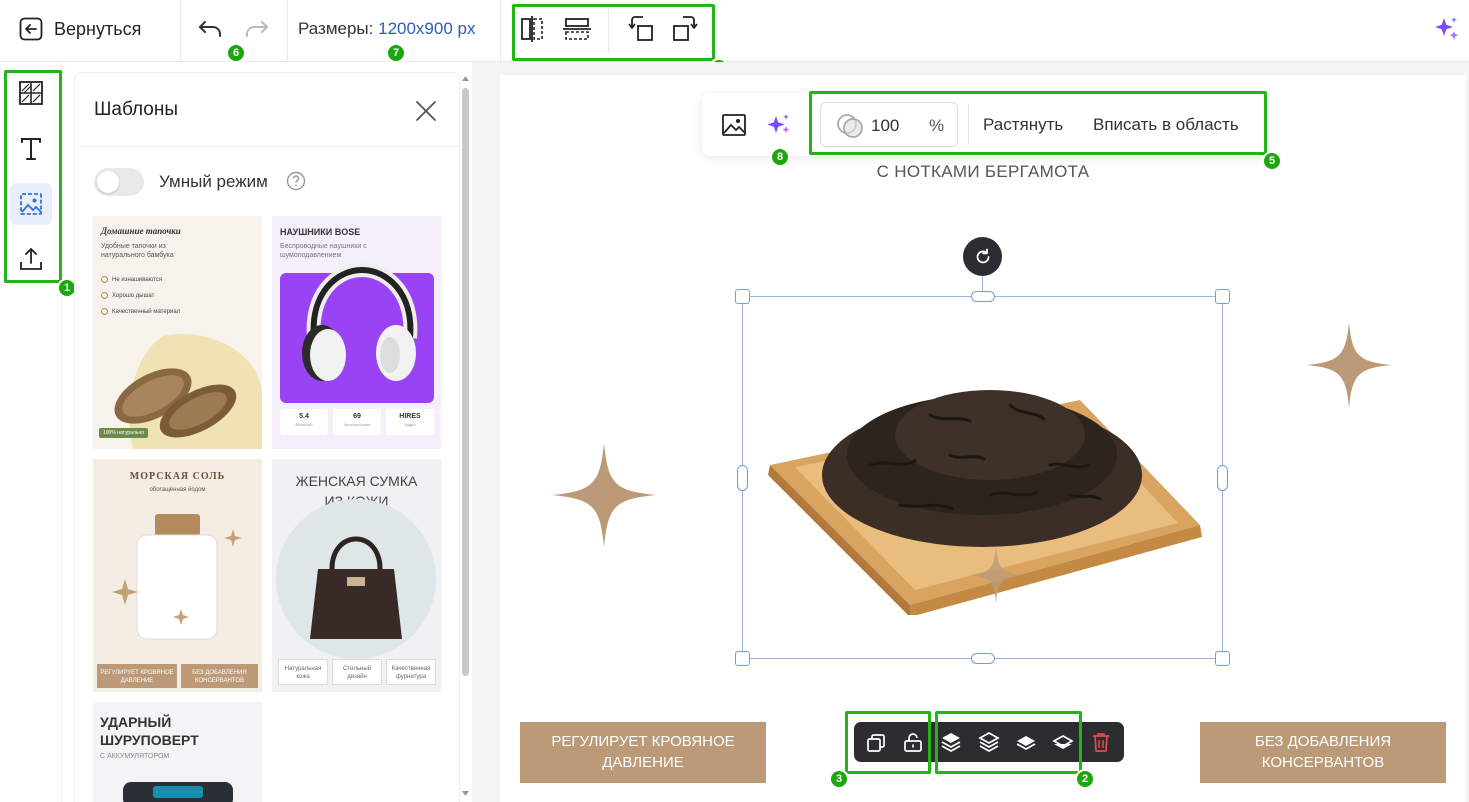 The width and height of the screenshot is (1469, 802). I want to click on resize-handle-e, so click(1222, 478).